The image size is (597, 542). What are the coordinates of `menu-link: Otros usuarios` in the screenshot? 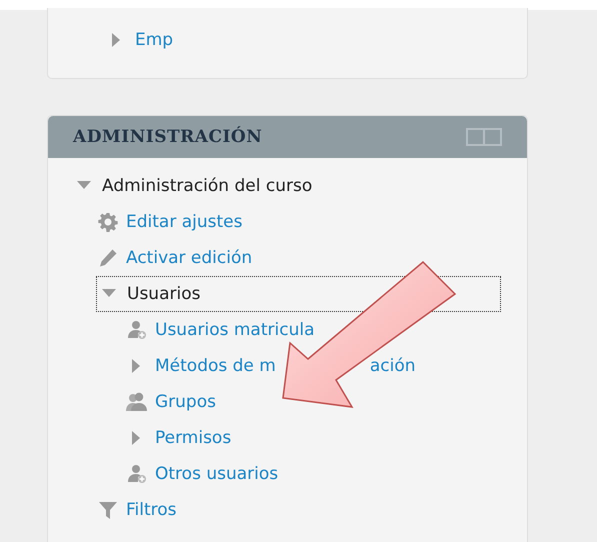 It's located at (216, 474).